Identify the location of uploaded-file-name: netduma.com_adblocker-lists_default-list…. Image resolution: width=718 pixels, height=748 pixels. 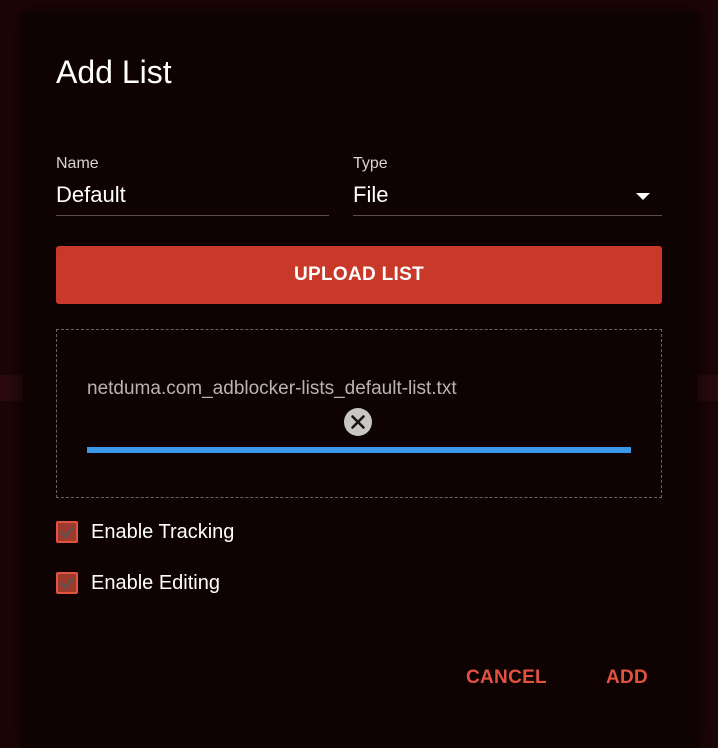
(272, 388).